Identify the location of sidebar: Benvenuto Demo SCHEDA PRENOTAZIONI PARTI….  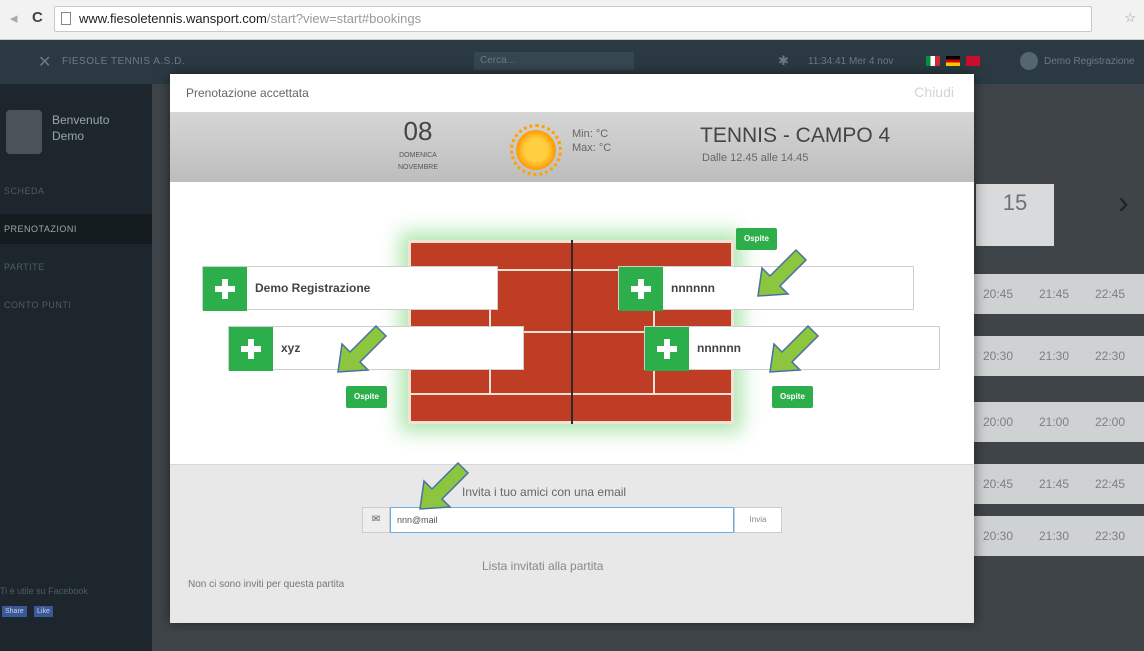
(76, 367).